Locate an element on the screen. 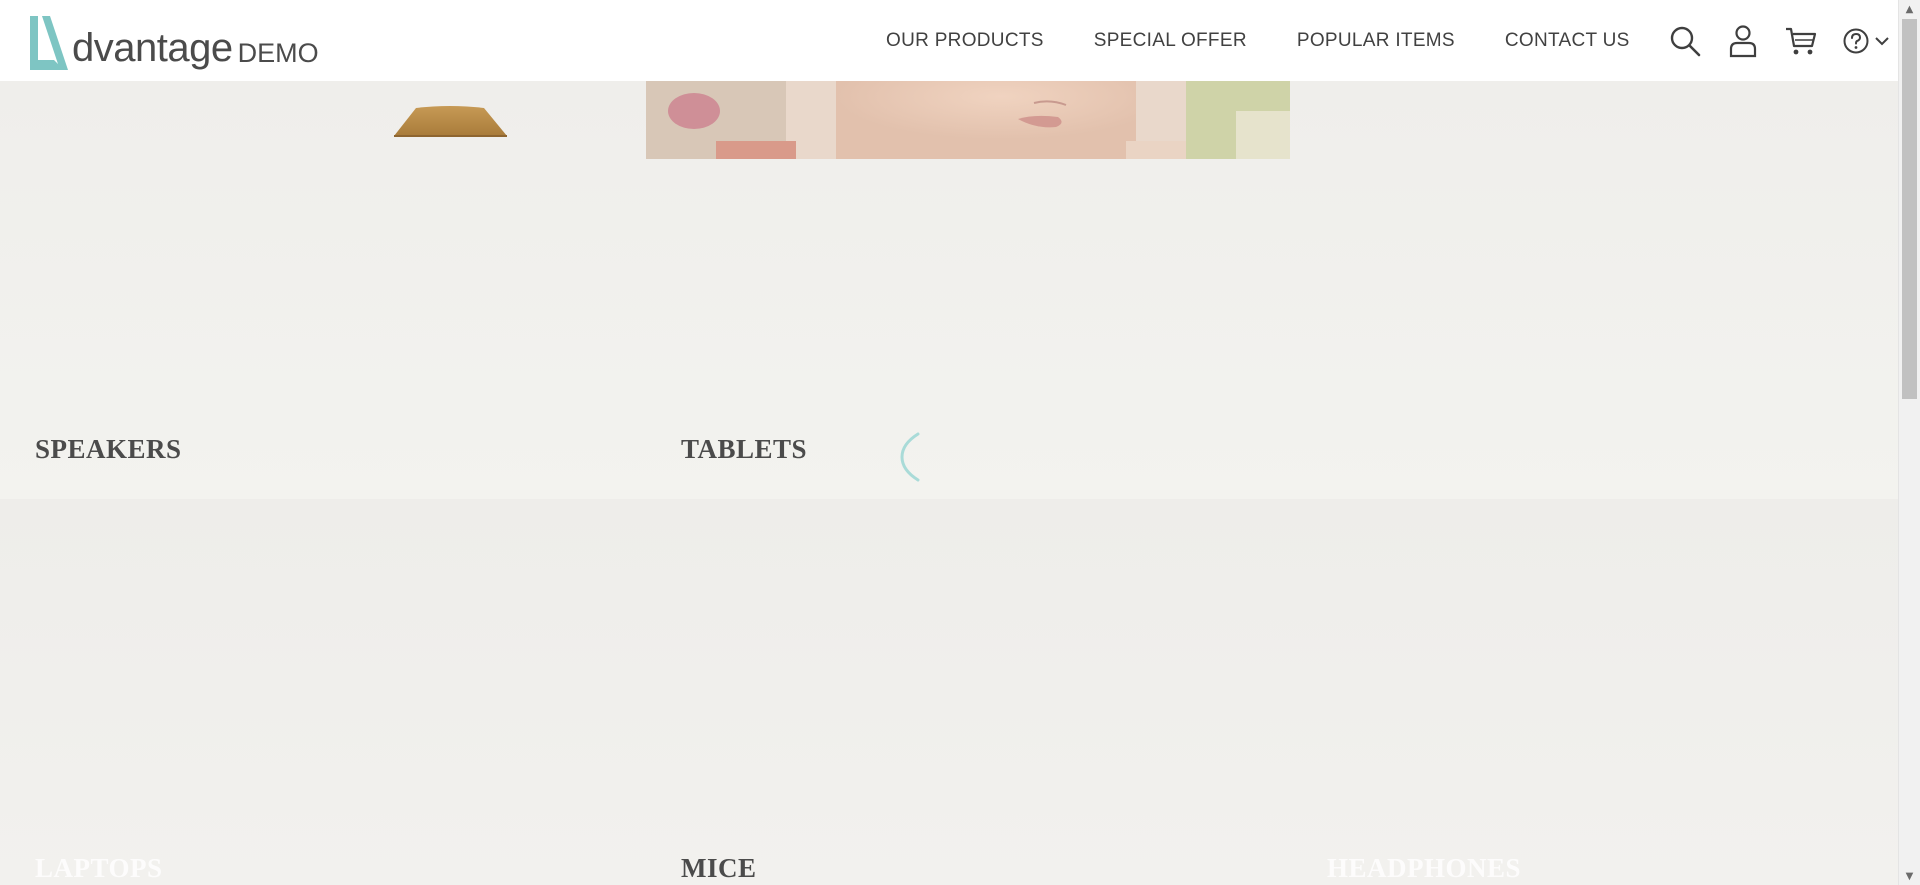  user-button is located at coordinates (1743, 41).